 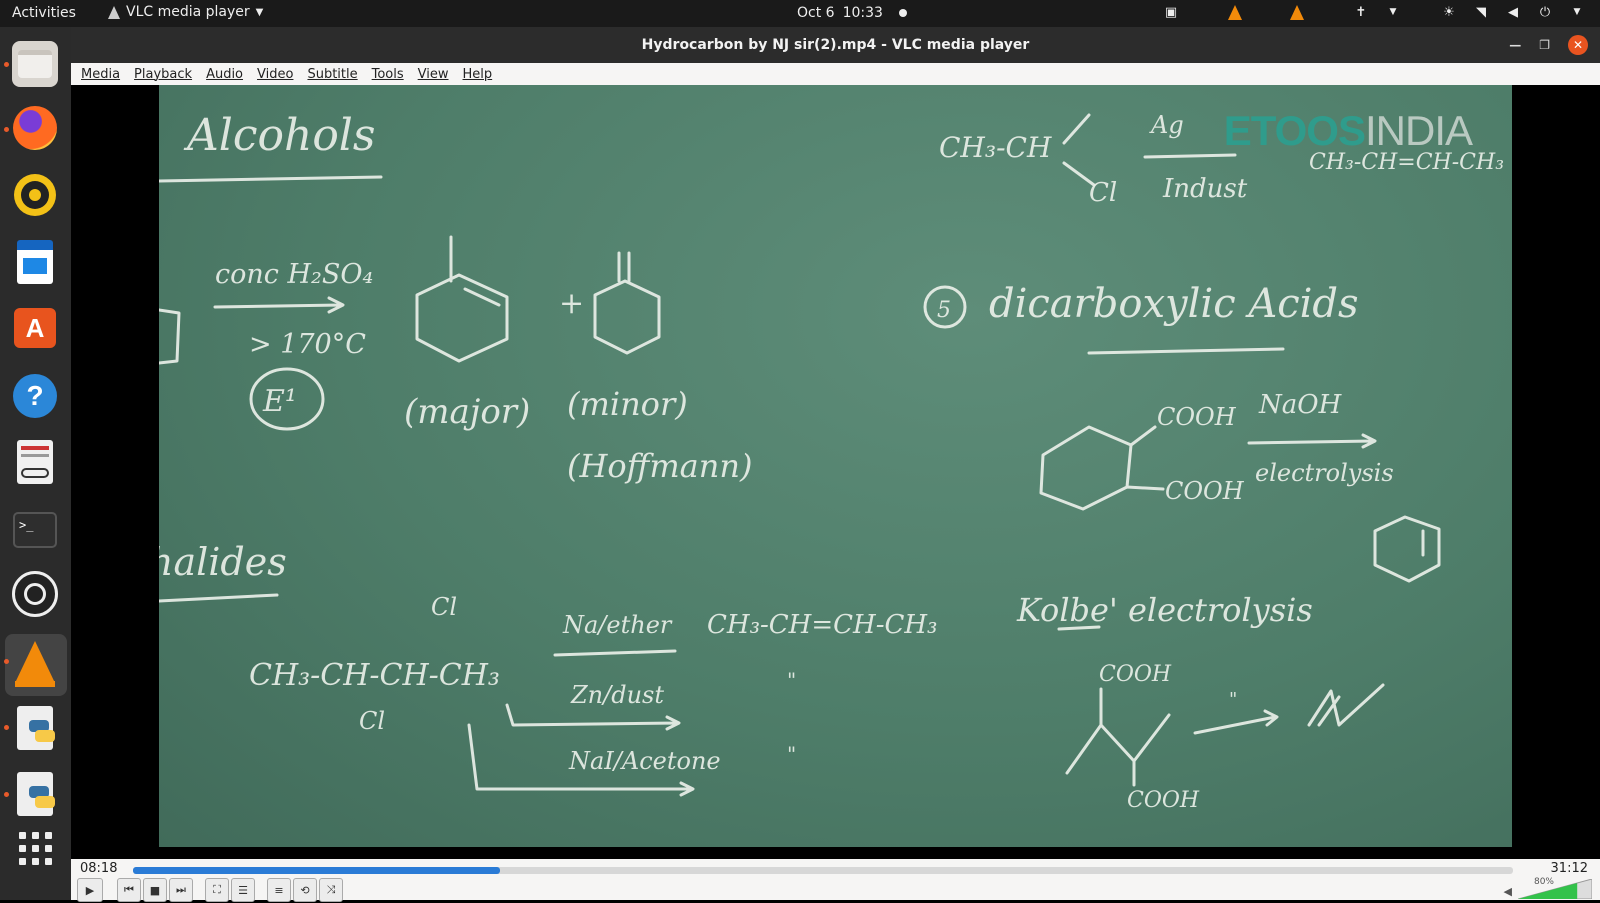 I want to click on stop-button: ■, so click(x=155, y=890).